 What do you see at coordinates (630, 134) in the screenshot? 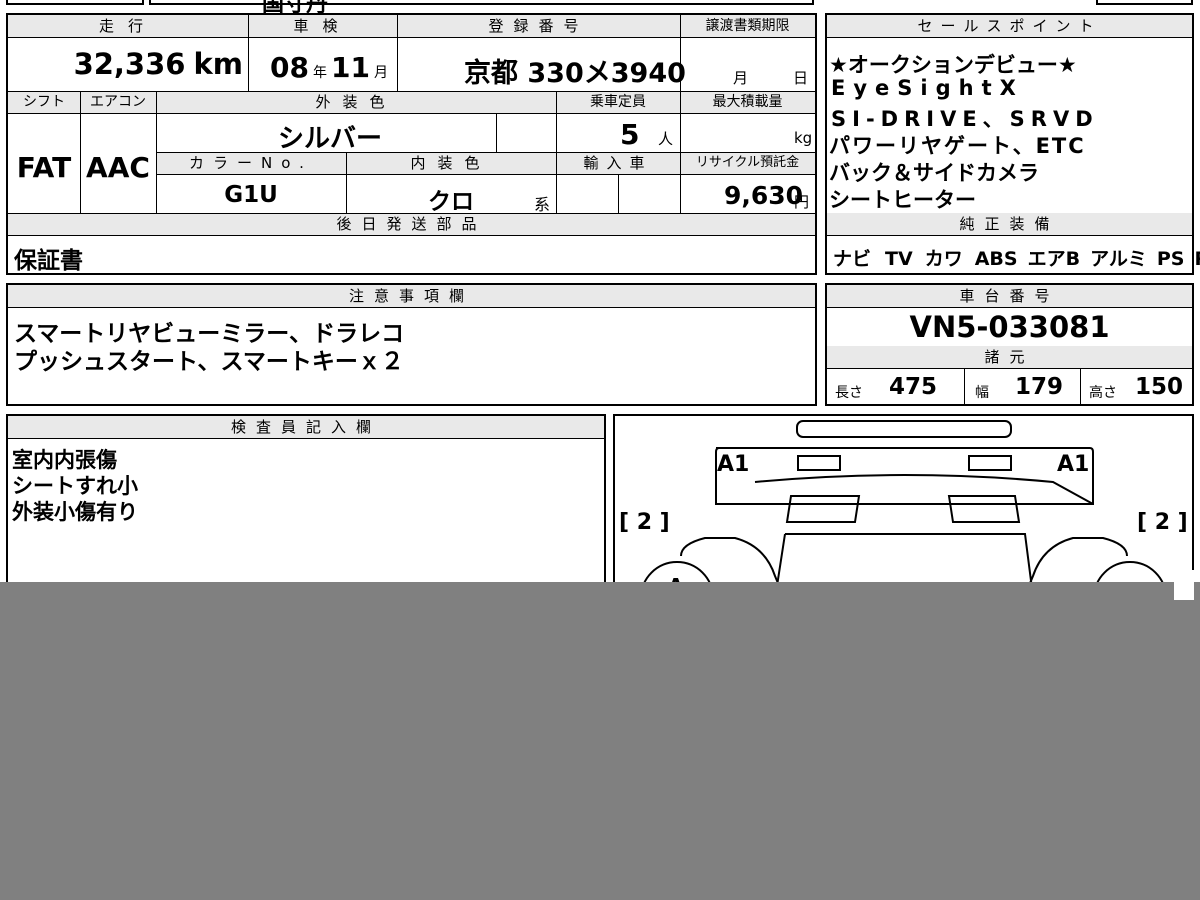
I see `capacity-value: 5` at bounding box center [630, 134].